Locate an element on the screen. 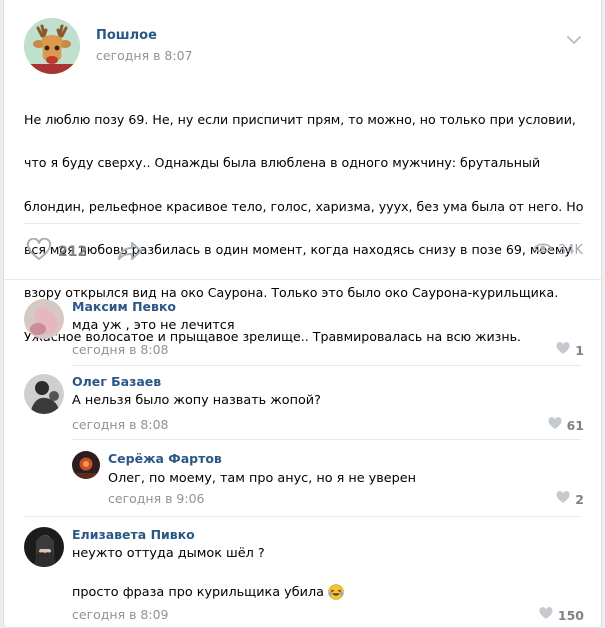  chevron-down-icon is located at coordinates (574, 40).